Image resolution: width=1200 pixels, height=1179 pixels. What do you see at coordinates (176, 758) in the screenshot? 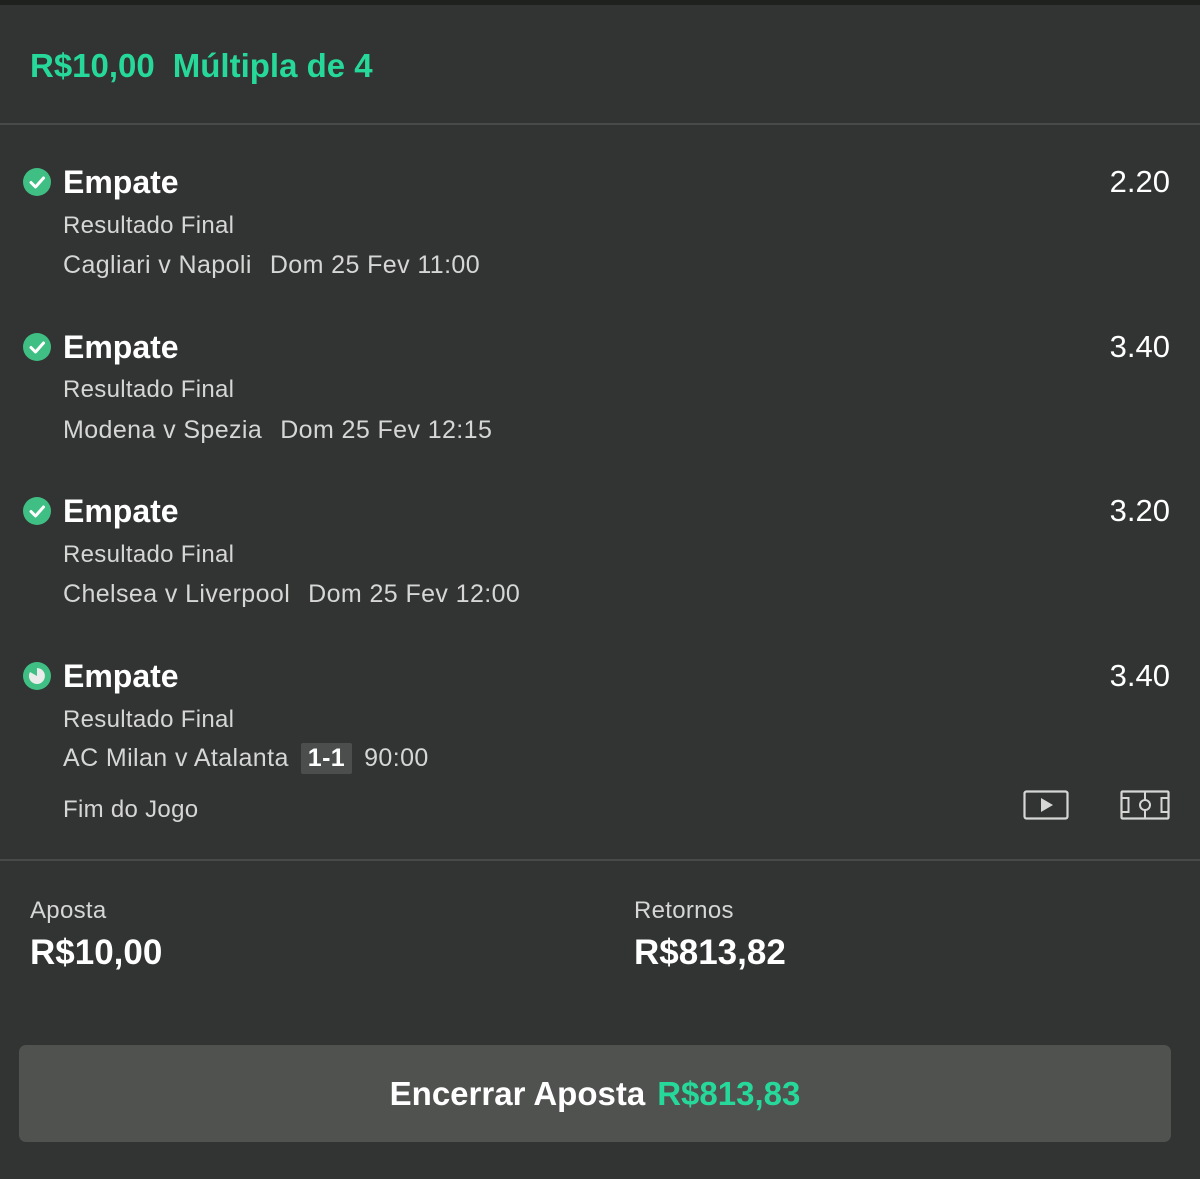
I see `selection-event: AC Milan v Atalanta` at bounding box center [176, 758].